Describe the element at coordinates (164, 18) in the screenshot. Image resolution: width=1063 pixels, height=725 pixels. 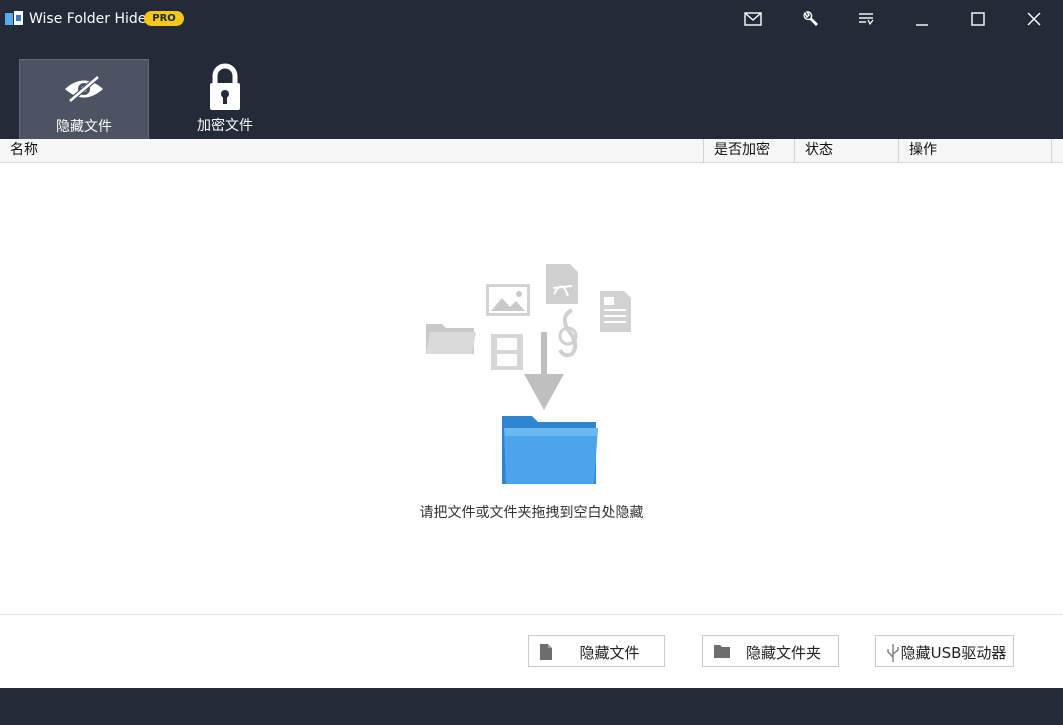
I see `pro-badge: PRO` at that location.